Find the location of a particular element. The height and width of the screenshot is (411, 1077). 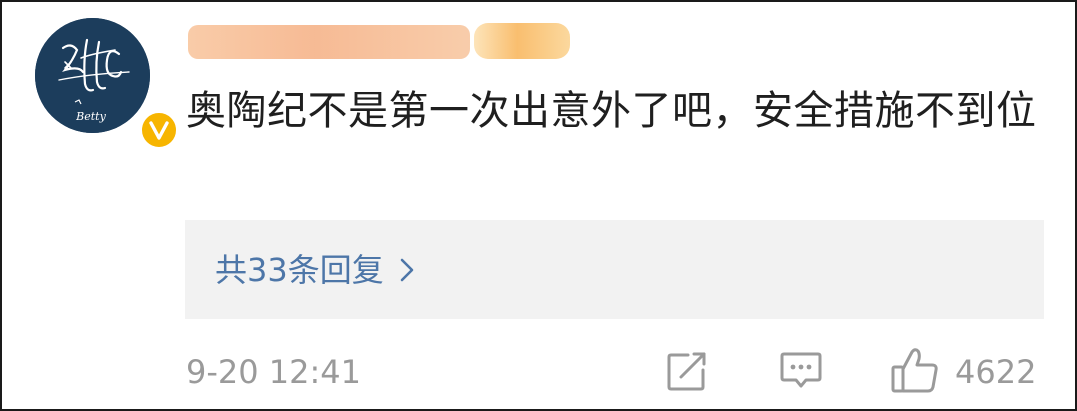

verified-v-icon is located at coordinates (159, 130).